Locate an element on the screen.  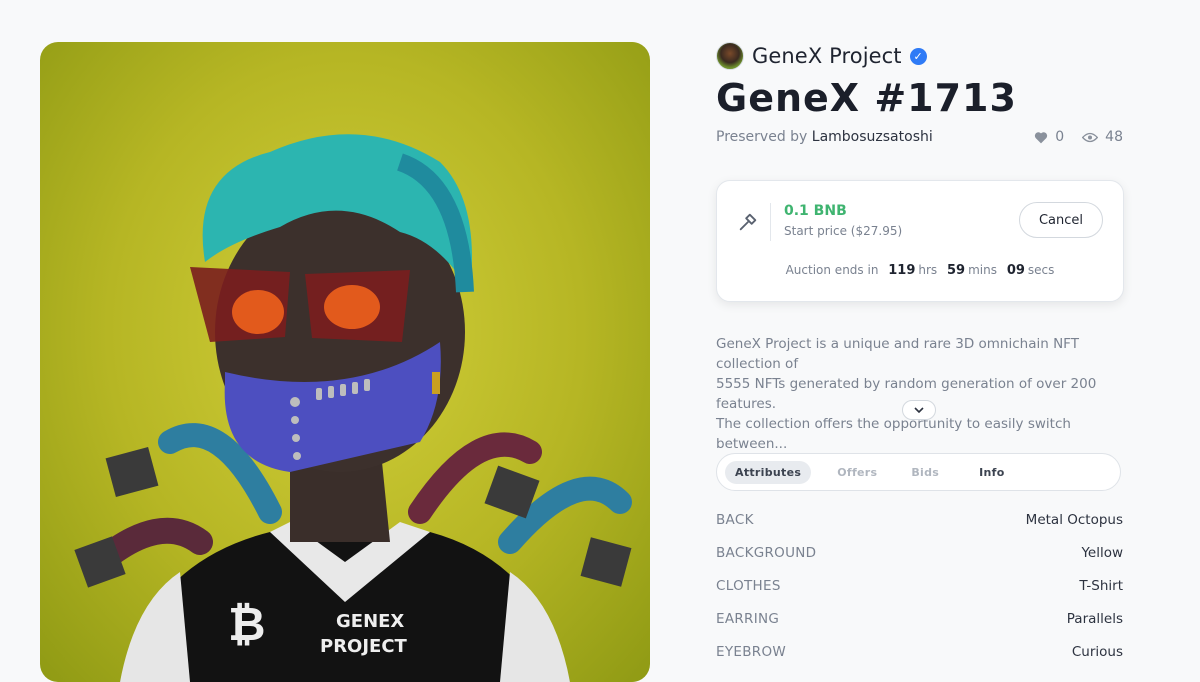
attribute-row: CLOTHES T-Shirt is located at coordinates (919, 594).